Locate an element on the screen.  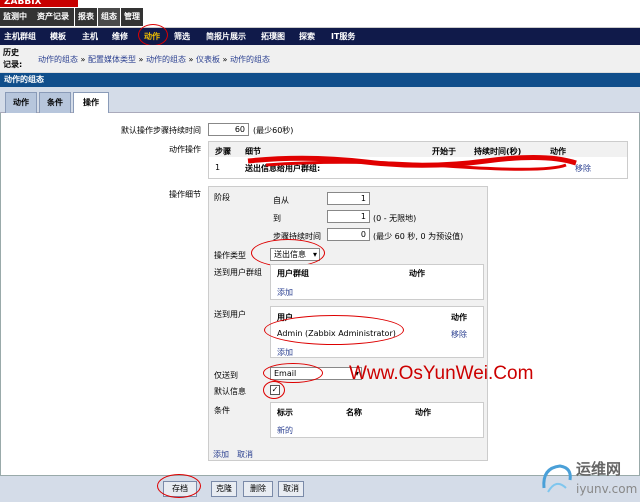
history-item: 仪表板 is located at coordinates (208, 59).